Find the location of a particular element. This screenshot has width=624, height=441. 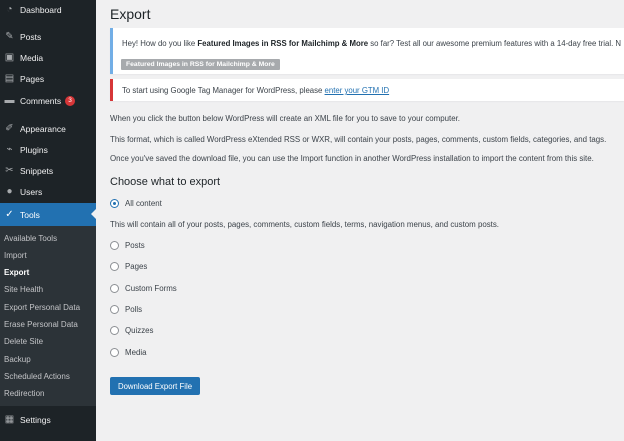

pushpin-icon: ✎ is located at coordinates (9, 36).